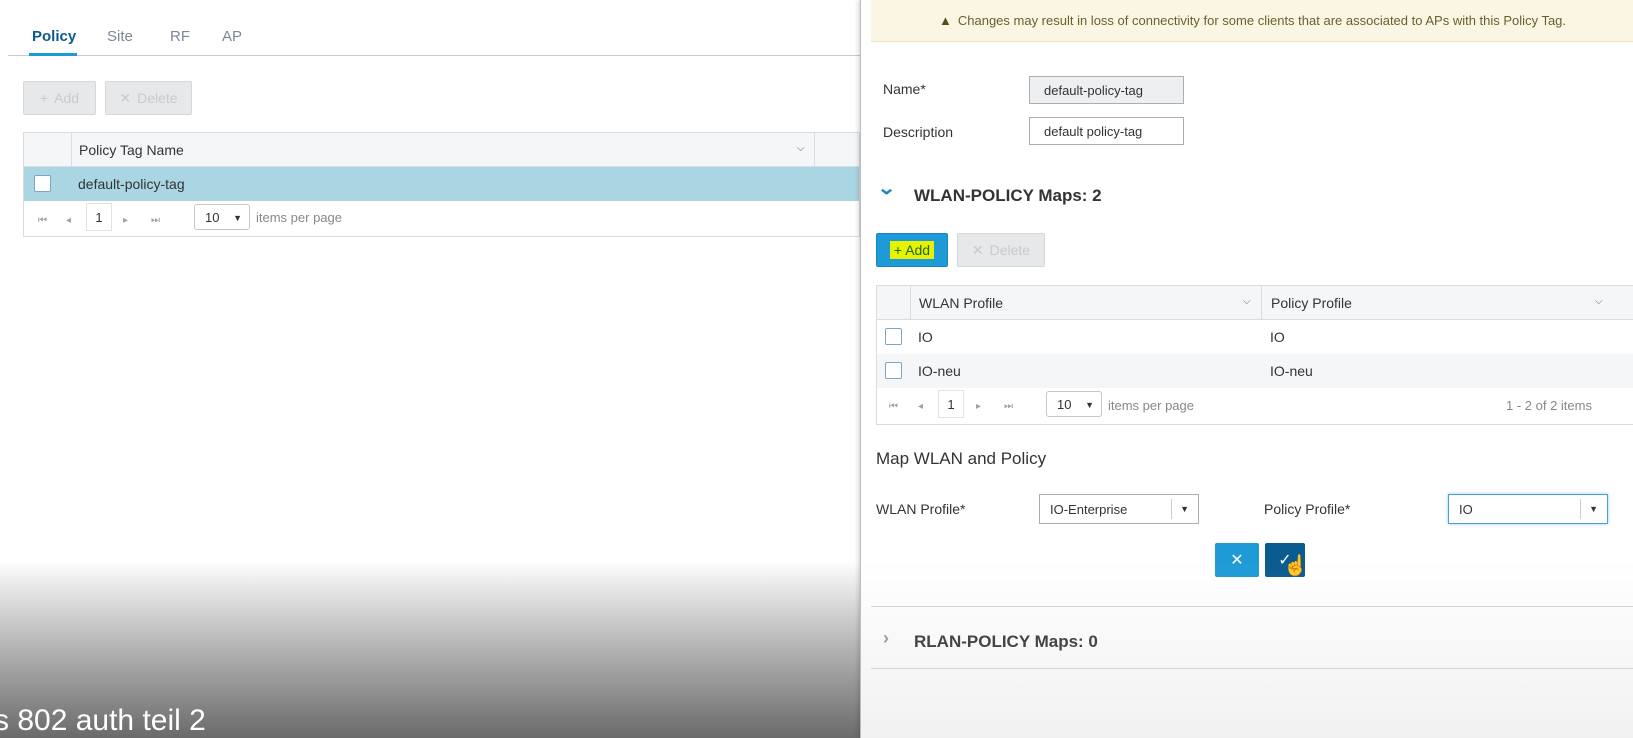 The height and width of the screenshot is (738, 1633). I want to click on tag-tabs: Policy Site RF AP, so click(434, 28).